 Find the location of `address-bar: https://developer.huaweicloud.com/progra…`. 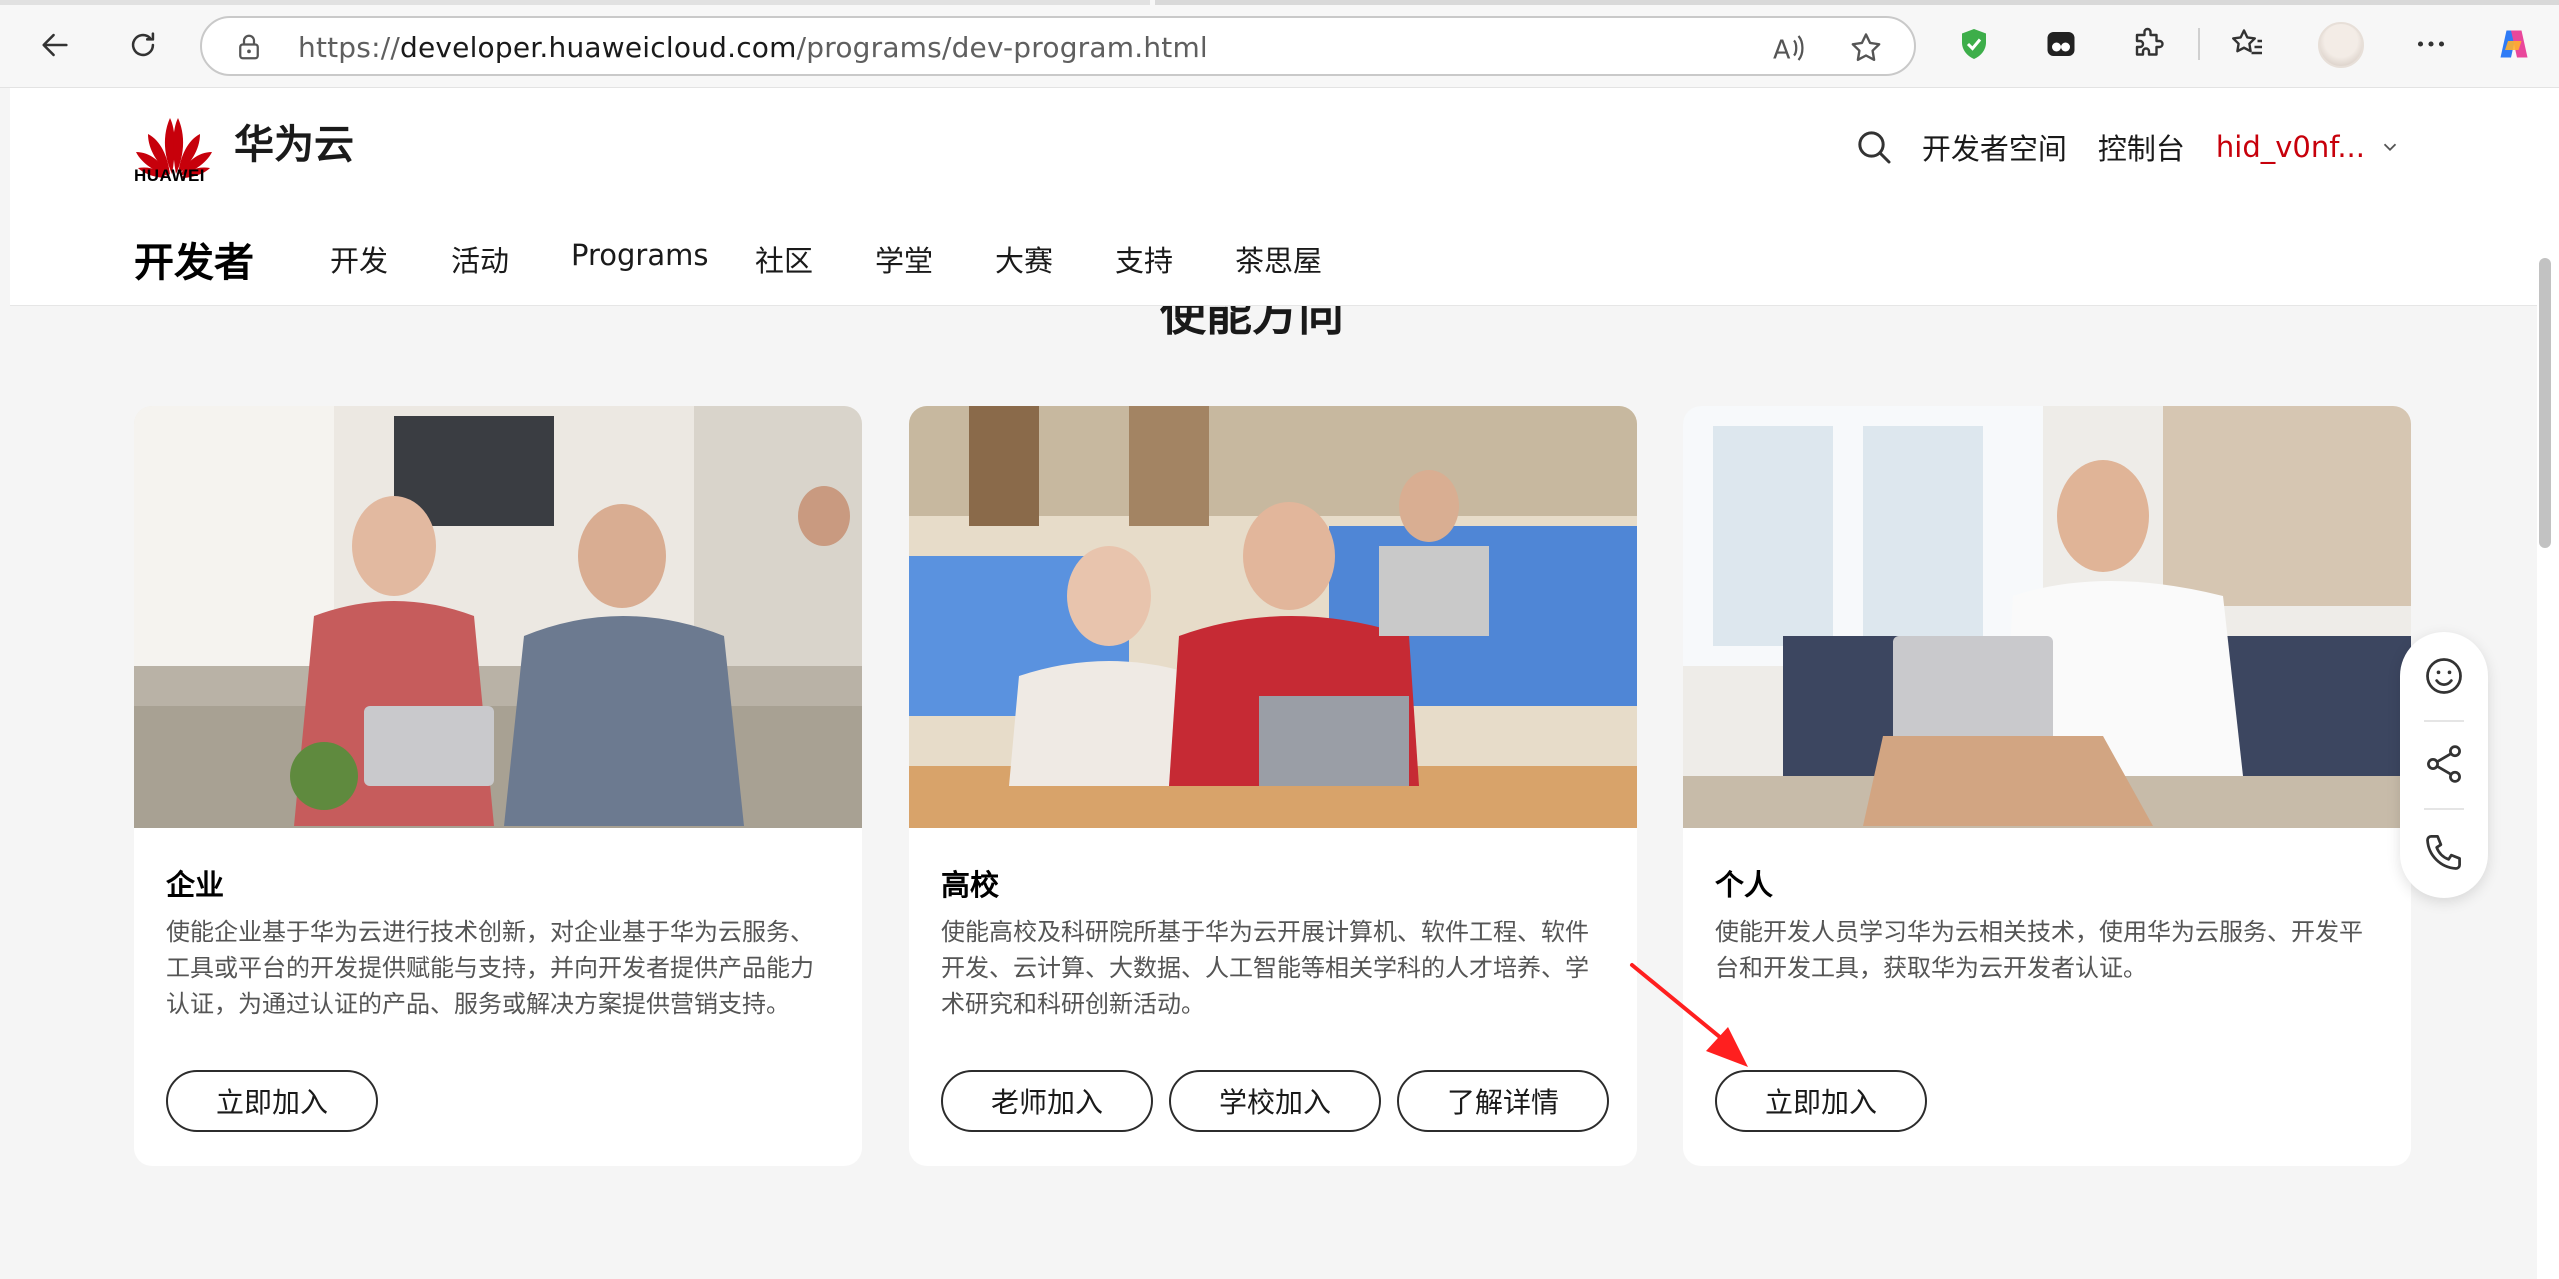

address-bar: https://developer.huaweicloud.com/progra… is located at coordinates (1058, 46).